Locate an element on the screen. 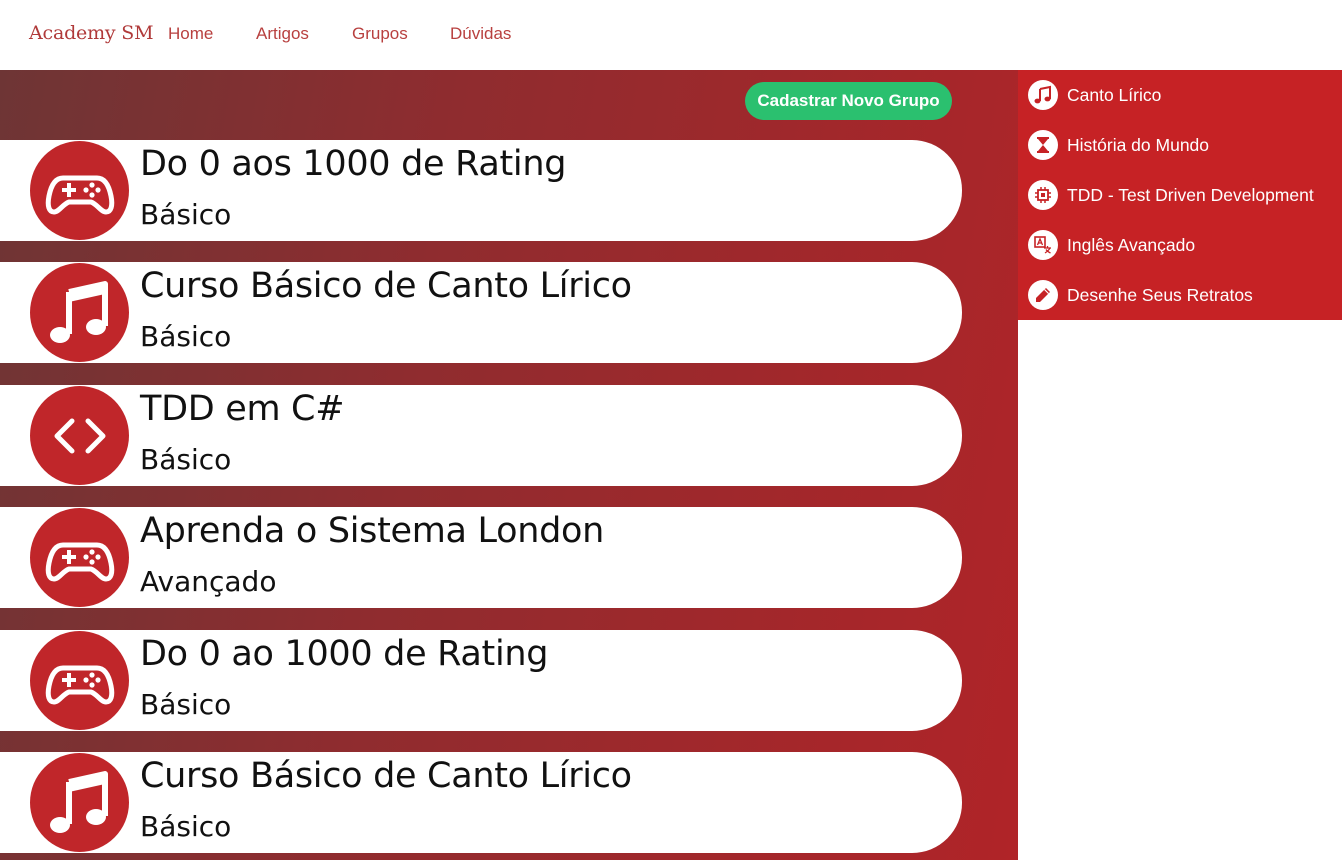  sidebar-item-tdd: TDD - Test Driven Development is located at coordinates (1183, 195).